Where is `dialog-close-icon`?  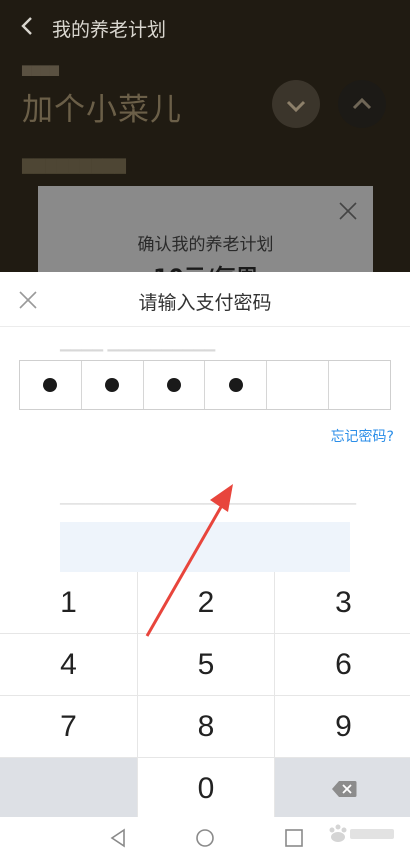
dialog-close-icon is located at coordinates (348, 211).